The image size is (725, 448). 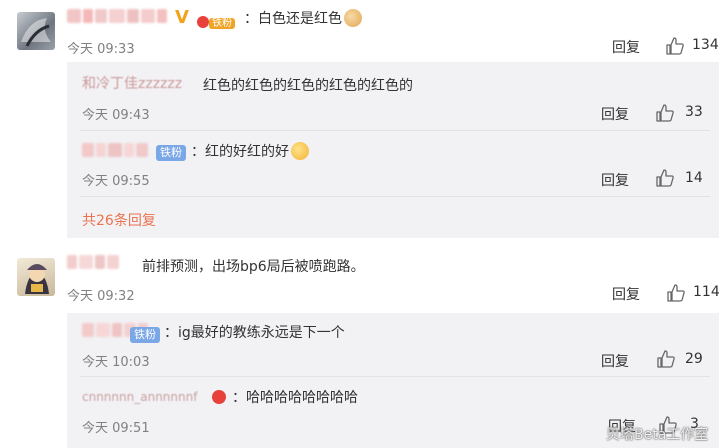 What do you see at coordinates (293, 19) in the screenshot?
I see `comment-text-content: ：白色还是红色` at bounding box center [293, 19].